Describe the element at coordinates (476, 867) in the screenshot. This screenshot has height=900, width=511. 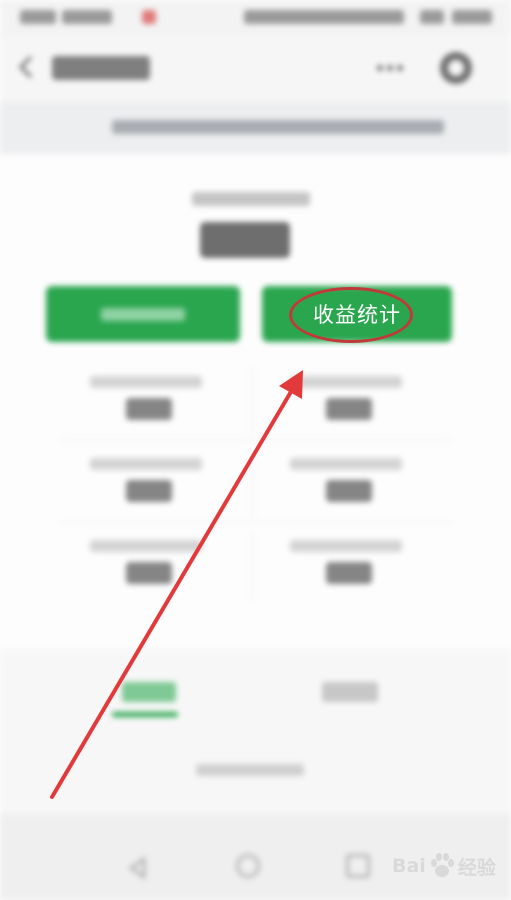
I see `watermark-brand-right: 经验` at that location.